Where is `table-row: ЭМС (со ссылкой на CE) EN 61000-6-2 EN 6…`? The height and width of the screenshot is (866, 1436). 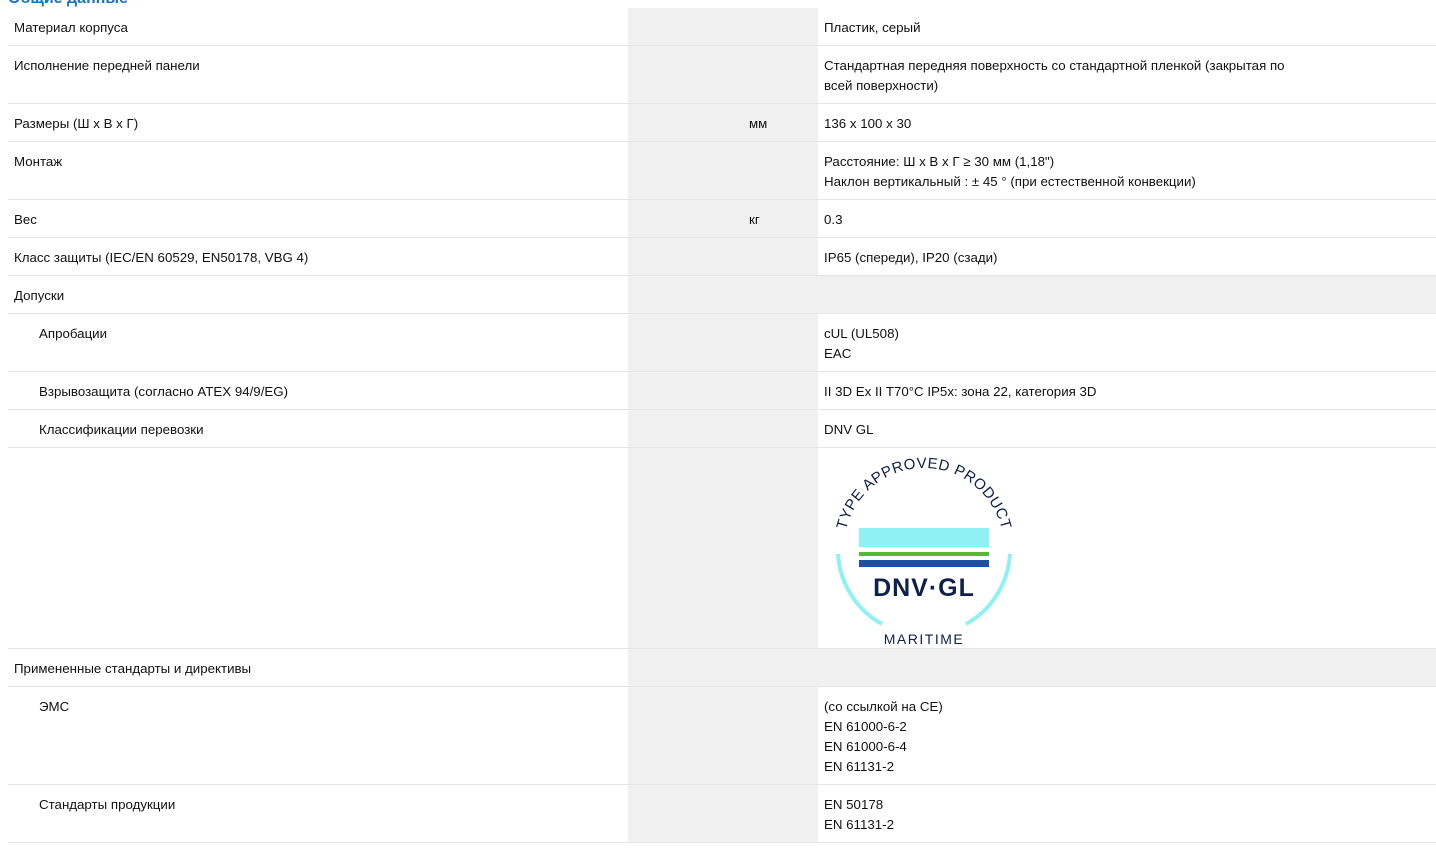 table-row: ЭМС (со ссылкой на CE) EN 61000-6-2 EN 6… is located at coordinates (722, 735).